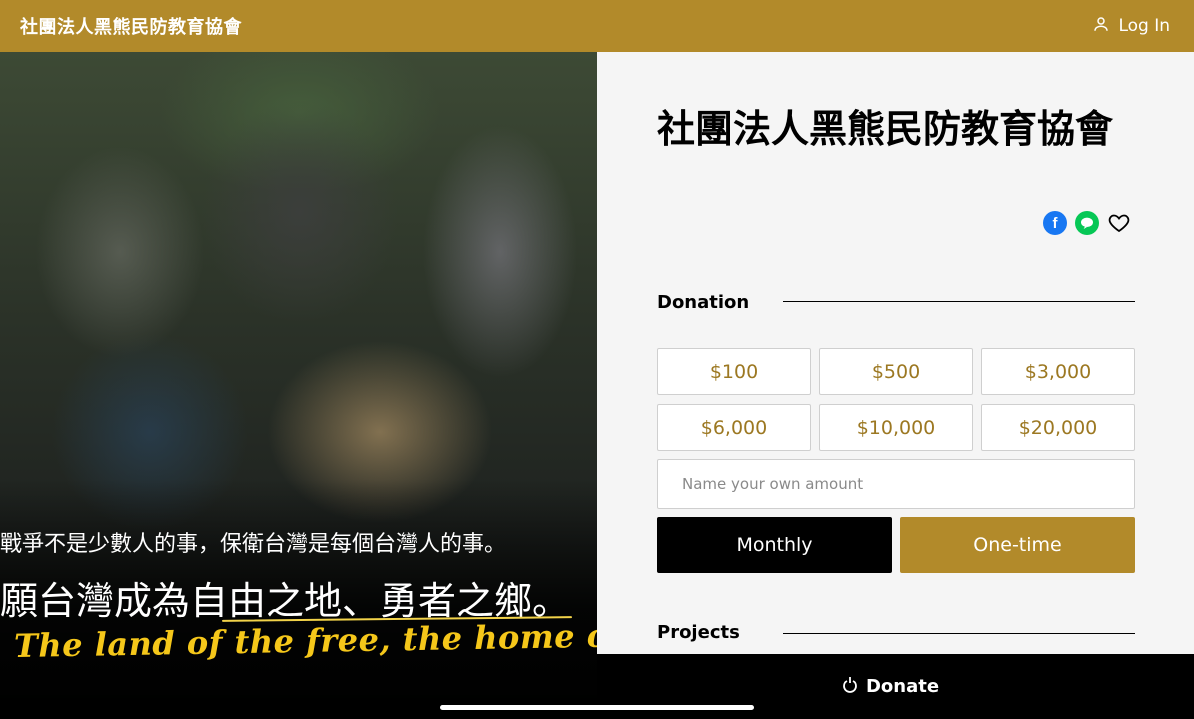 The width and height of the screenshot is (1194, 719). What do you see at coordinates (885, 129) in the screenshot?
I see `page-title: 社團法人黑熊民防教育協會` at bounding box center [885, 129].